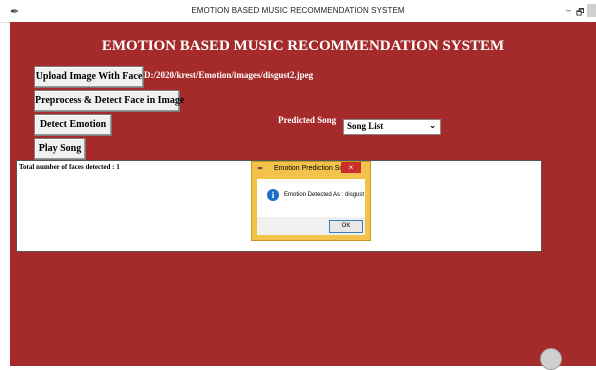  I want to click on dialog-body: i Emotion Detected As : disgust OK, so click(311, 207).